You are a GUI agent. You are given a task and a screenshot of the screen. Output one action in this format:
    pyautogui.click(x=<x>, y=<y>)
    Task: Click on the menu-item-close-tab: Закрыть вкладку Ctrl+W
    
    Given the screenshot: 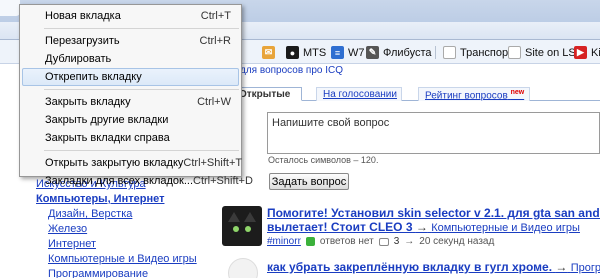 What is the action you would take?
    pyautogui.click(x=130, y=102)
    